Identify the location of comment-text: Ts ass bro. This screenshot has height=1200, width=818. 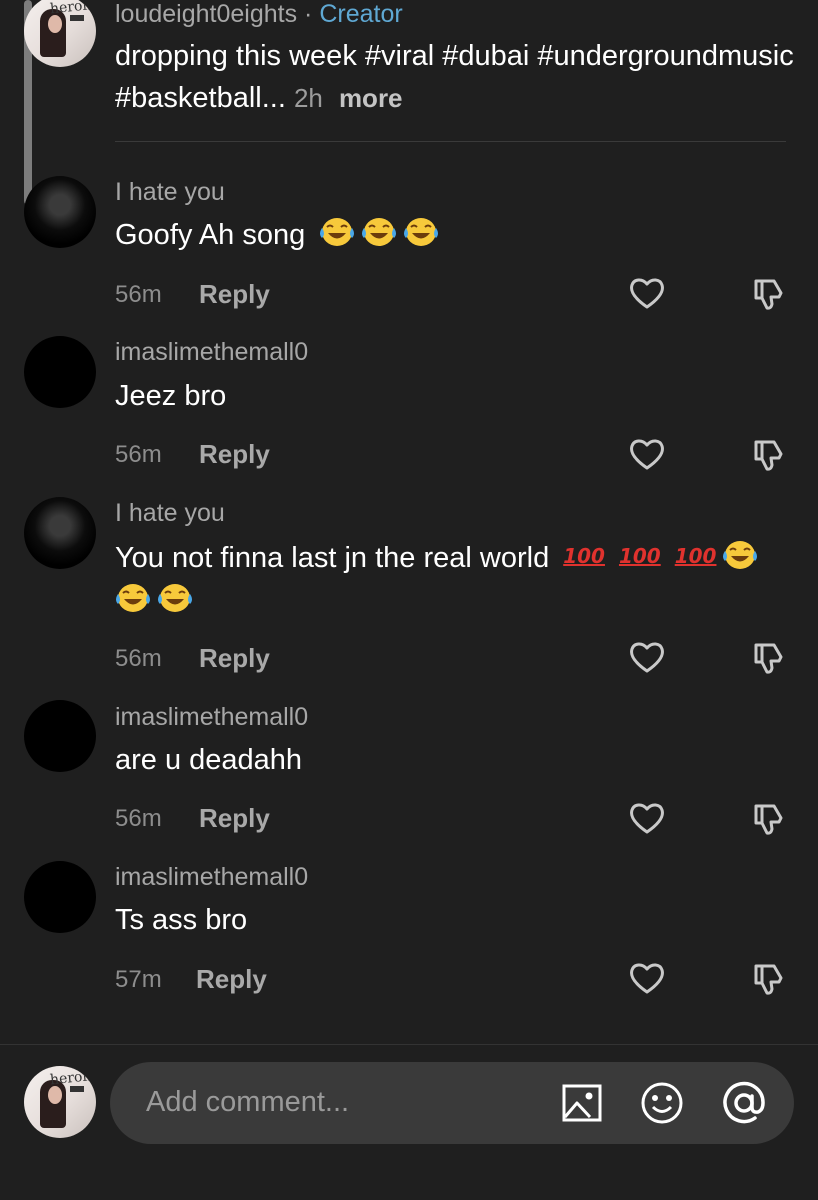
(181, 920).